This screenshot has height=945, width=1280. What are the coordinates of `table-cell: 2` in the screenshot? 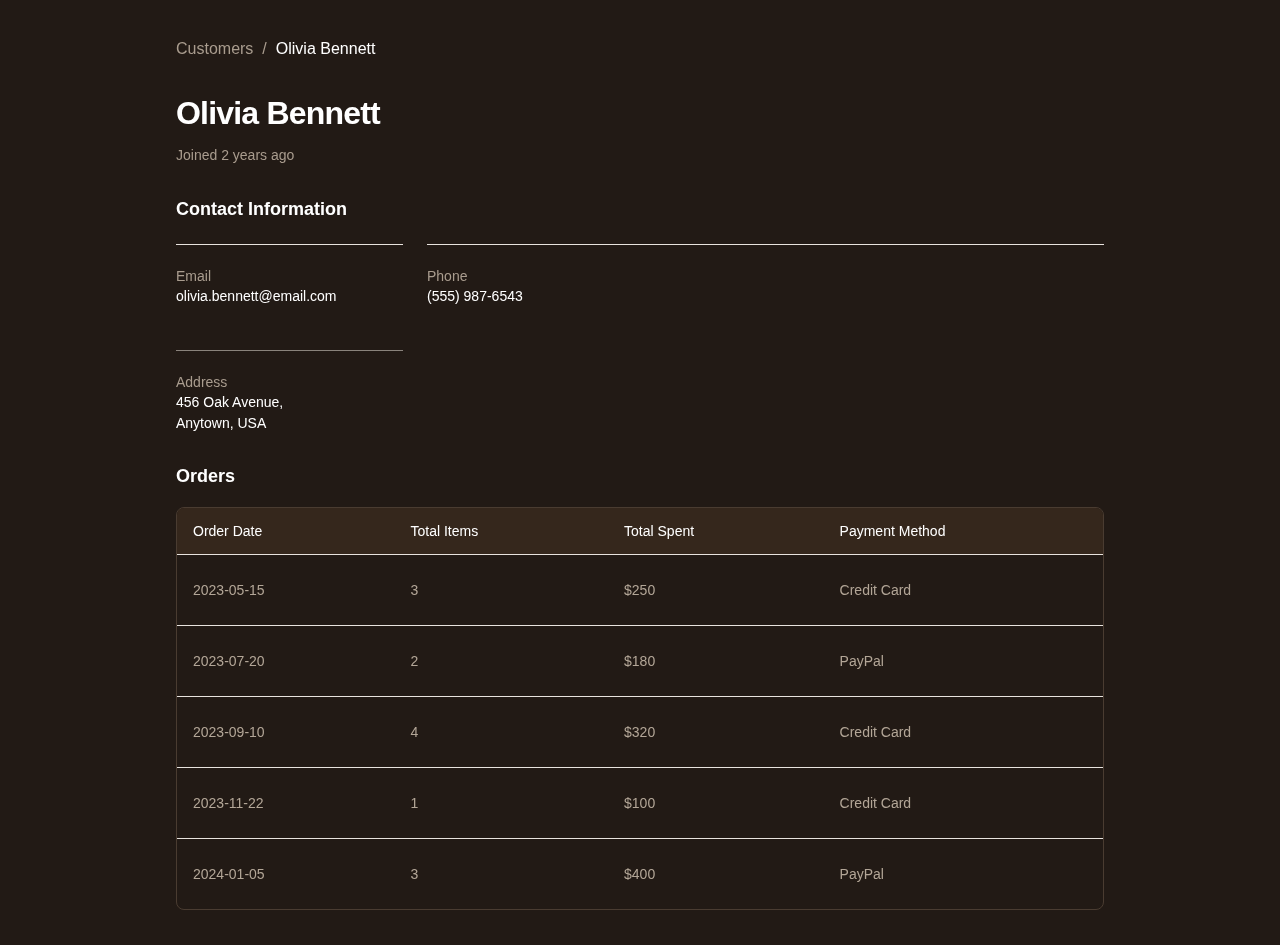 It's located at (501, 660).